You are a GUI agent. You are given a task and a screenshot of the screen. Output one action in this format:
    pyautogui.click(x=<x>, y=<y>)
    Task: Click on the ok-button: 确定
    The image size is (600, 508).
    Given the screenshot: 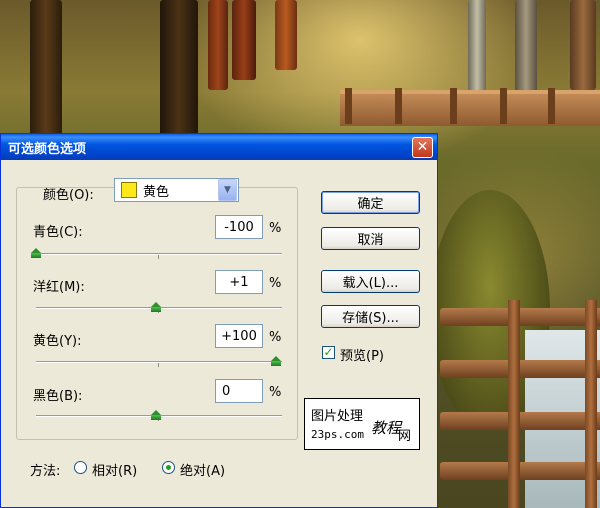 What is the action you would take?
    pyautogui.click(x=370, y=202)
    